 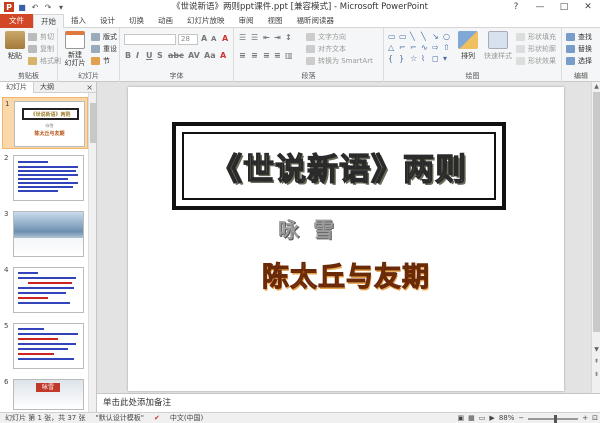 I want to click on tab-home: 开始, so click(x=48, y=21).